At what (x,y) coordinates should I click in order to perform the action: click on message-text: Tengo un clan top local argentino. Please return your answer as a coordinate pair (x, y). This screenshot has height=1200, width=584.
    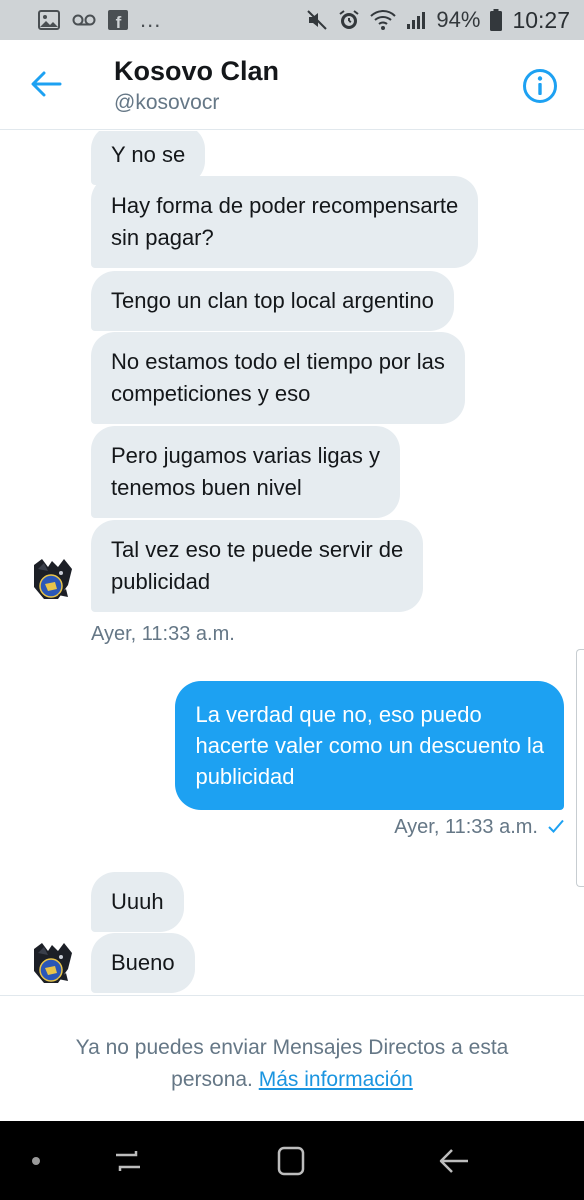
    Looking at the image, I should click on (272, 300).